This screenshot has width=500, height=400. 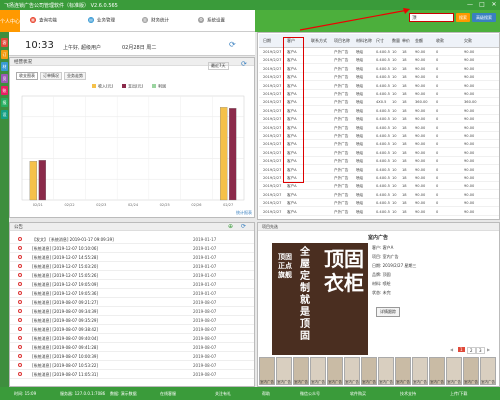 I want to click on list-item: [系统消息] [2019-12-07 15:03:20] 2019-01-07, so click(x=132, y=266).